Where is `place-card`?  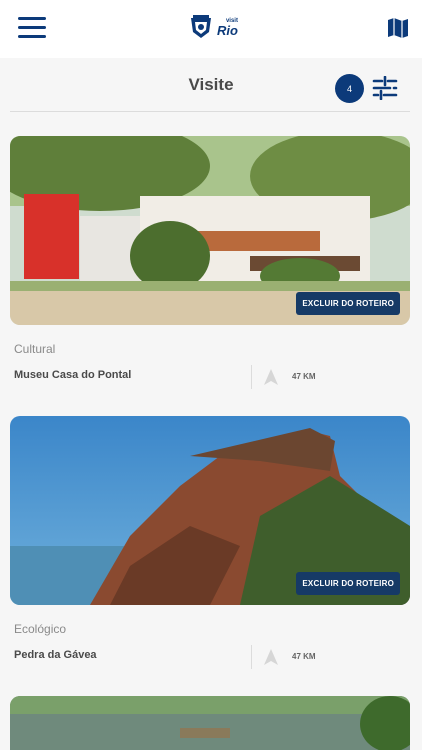
place-card is located at coordinates (210, 723).